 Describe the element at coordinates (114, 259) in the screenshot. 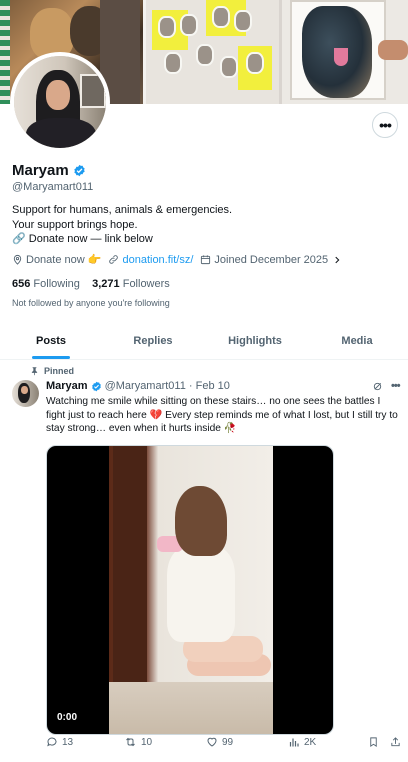

I see `link-icon` at that location.